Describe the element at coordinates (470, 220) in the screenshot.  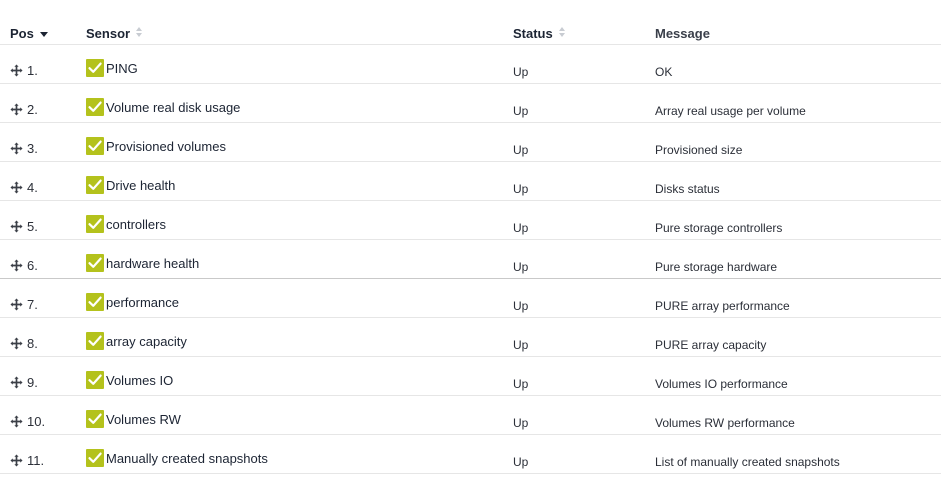
I see `table-row: 5. controllers Up Pure storage controllers` at that location.